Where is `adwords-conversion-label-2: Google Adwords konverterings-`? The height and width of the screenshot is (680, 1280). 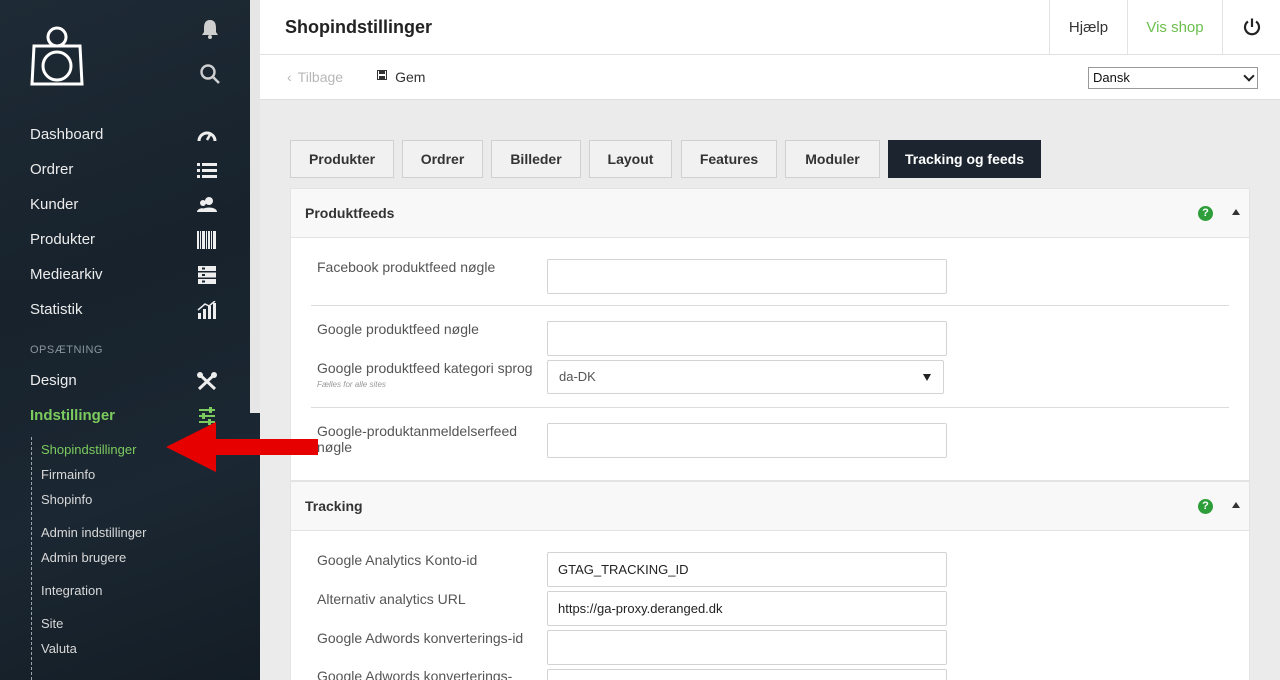 adwords-conversion-label-2: Google Adwords konverterings- is located at coordinates (415, 674).